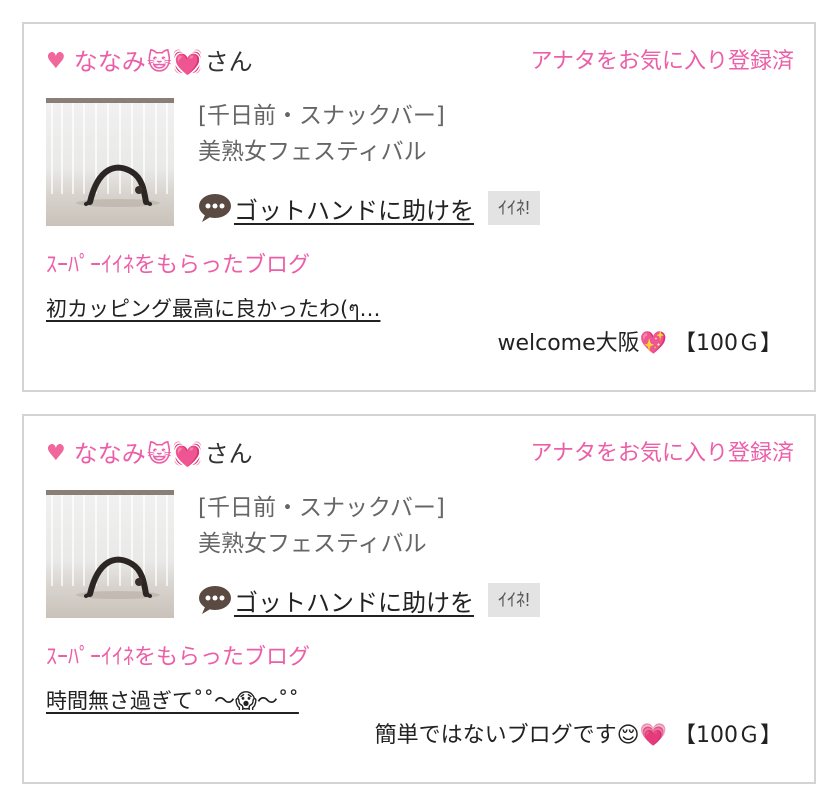  I want to click on blog-summary: welcome大阪💖 【100Ｇ】, so click(639, 343).